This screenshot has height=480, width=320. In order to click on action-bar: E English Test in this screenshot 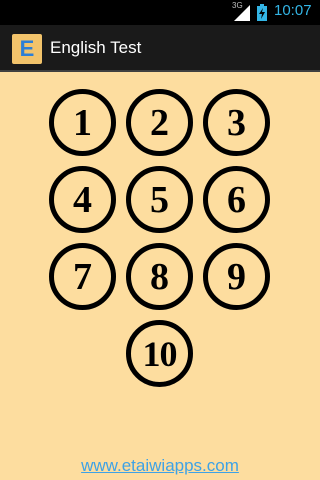, I will do `click(160, 48)`.